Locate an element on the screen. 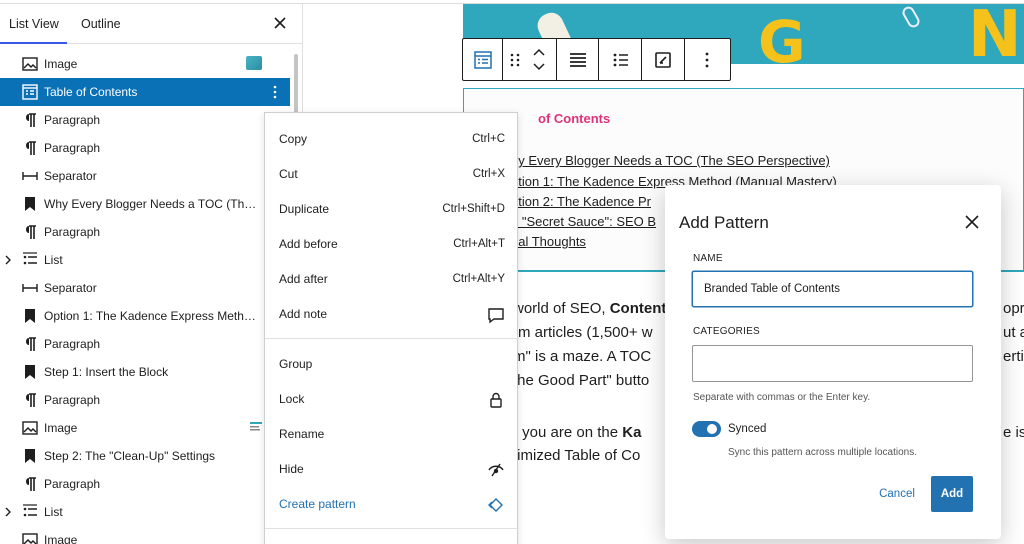 Image resolution: width=1024 pixels, height=544 pixels. text-span: r you are on the is located at coordinates (568, 432).